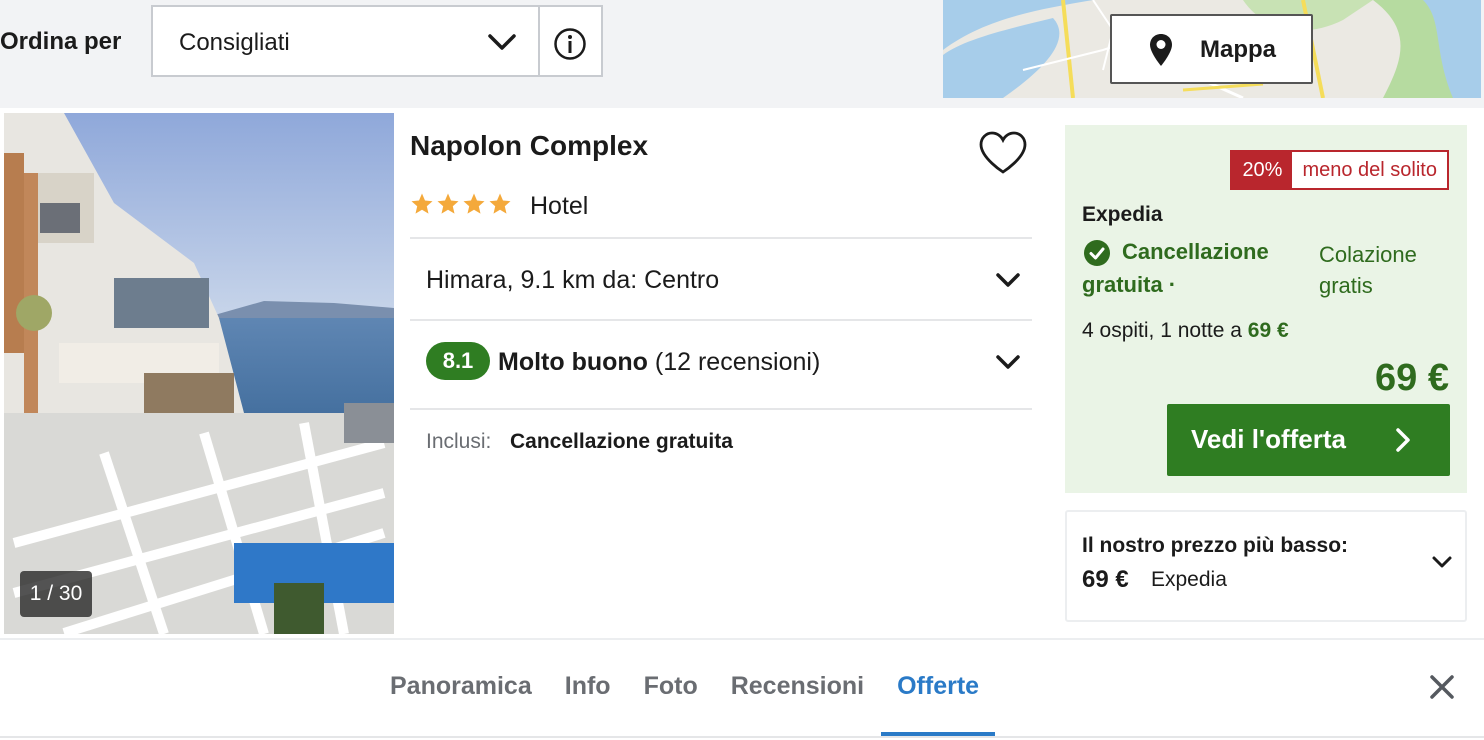 This screenshot has width=1484, height=740. Describe the element at coordinates (1369, 170) in the screenshot. I see `discount-text: meno del solito` at that location.